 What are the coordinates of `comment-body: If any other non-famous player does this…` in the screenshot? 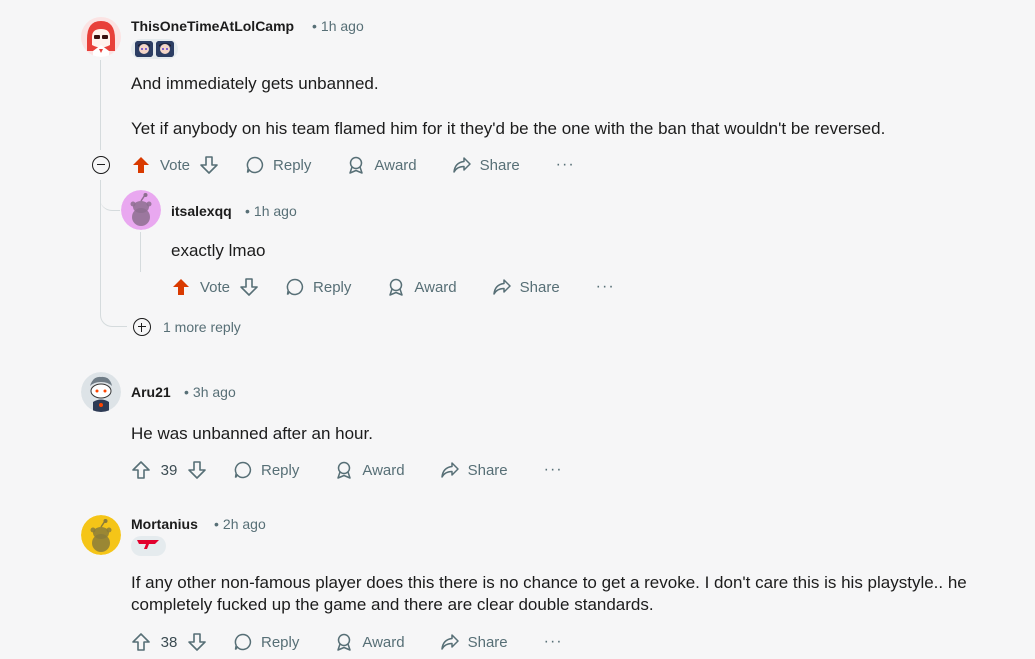 It's located at (549, 593).